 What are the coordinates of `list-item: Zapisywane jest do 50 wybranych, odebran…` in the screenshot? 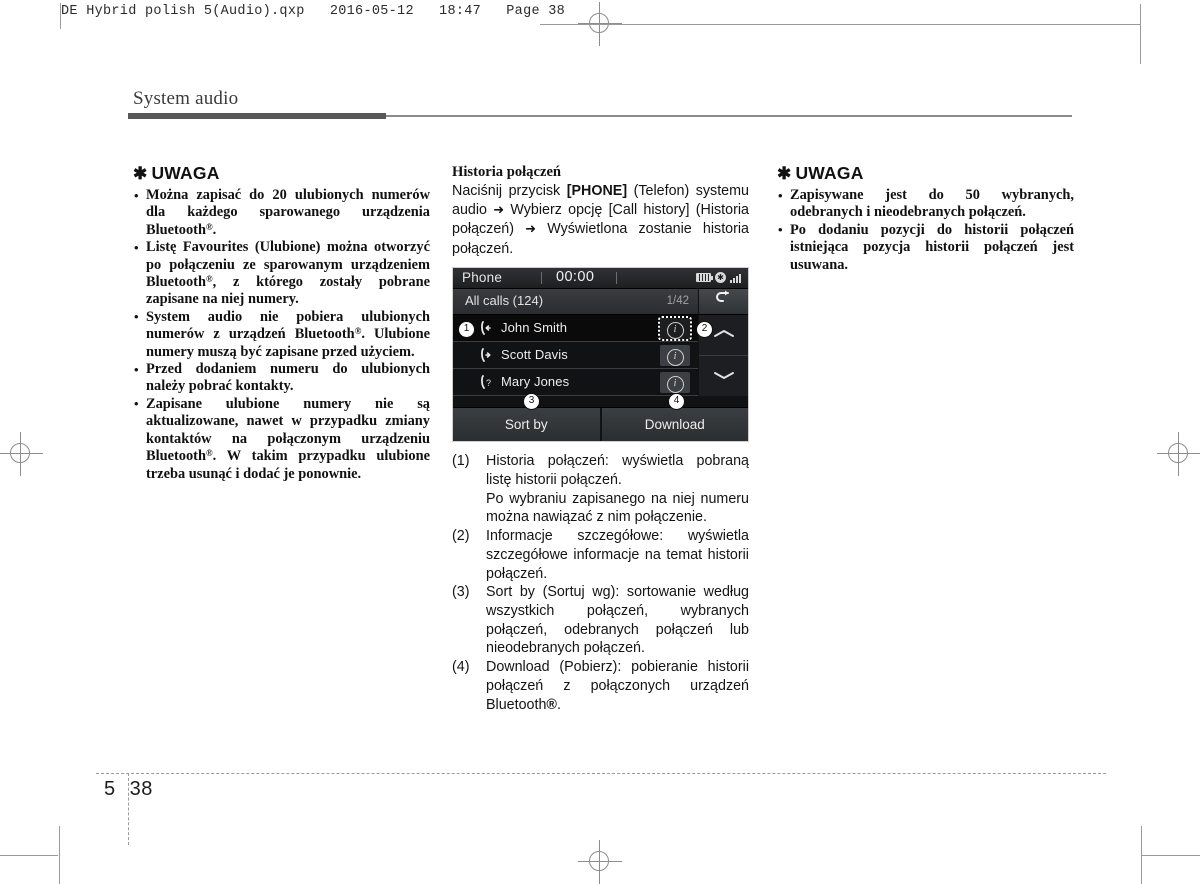 It's located at (925, 204).